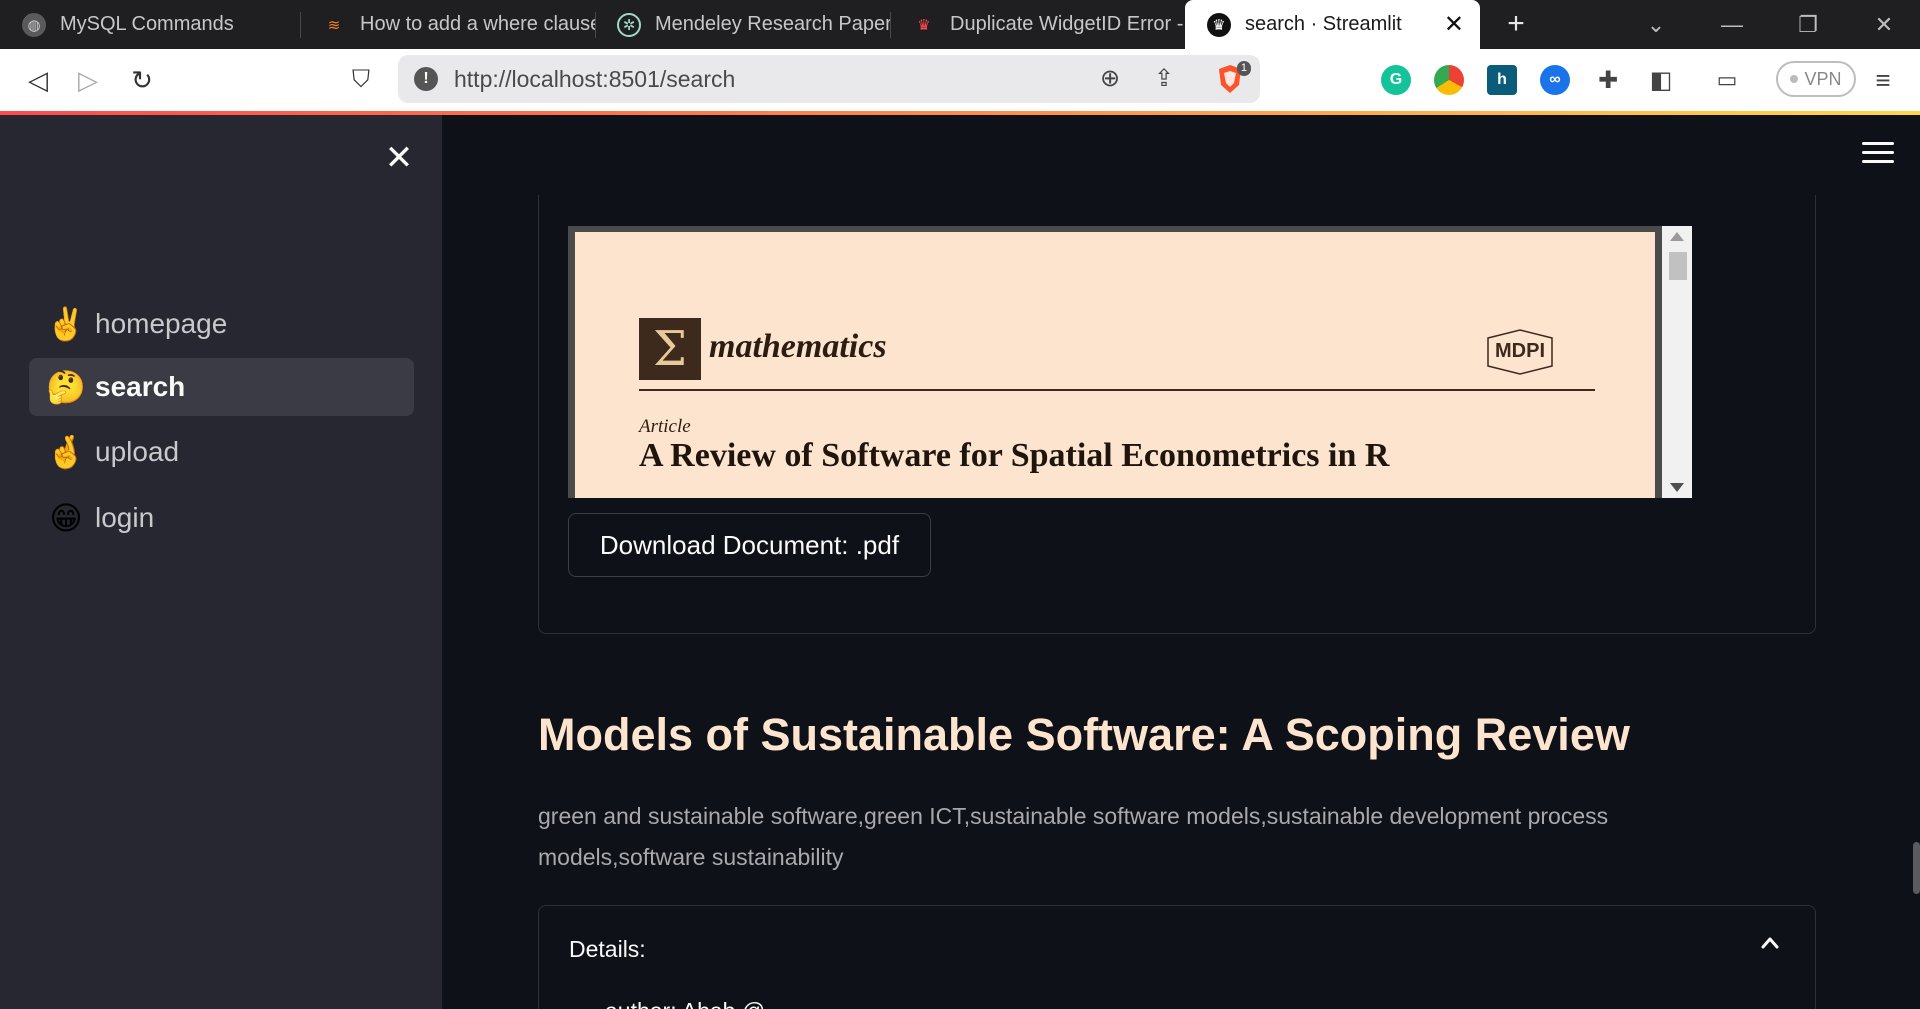 This screenshot has width=1920, height=1009. I want to click on tab-mysql-commands: ◍ MySQL Commands, so click(150, 24).